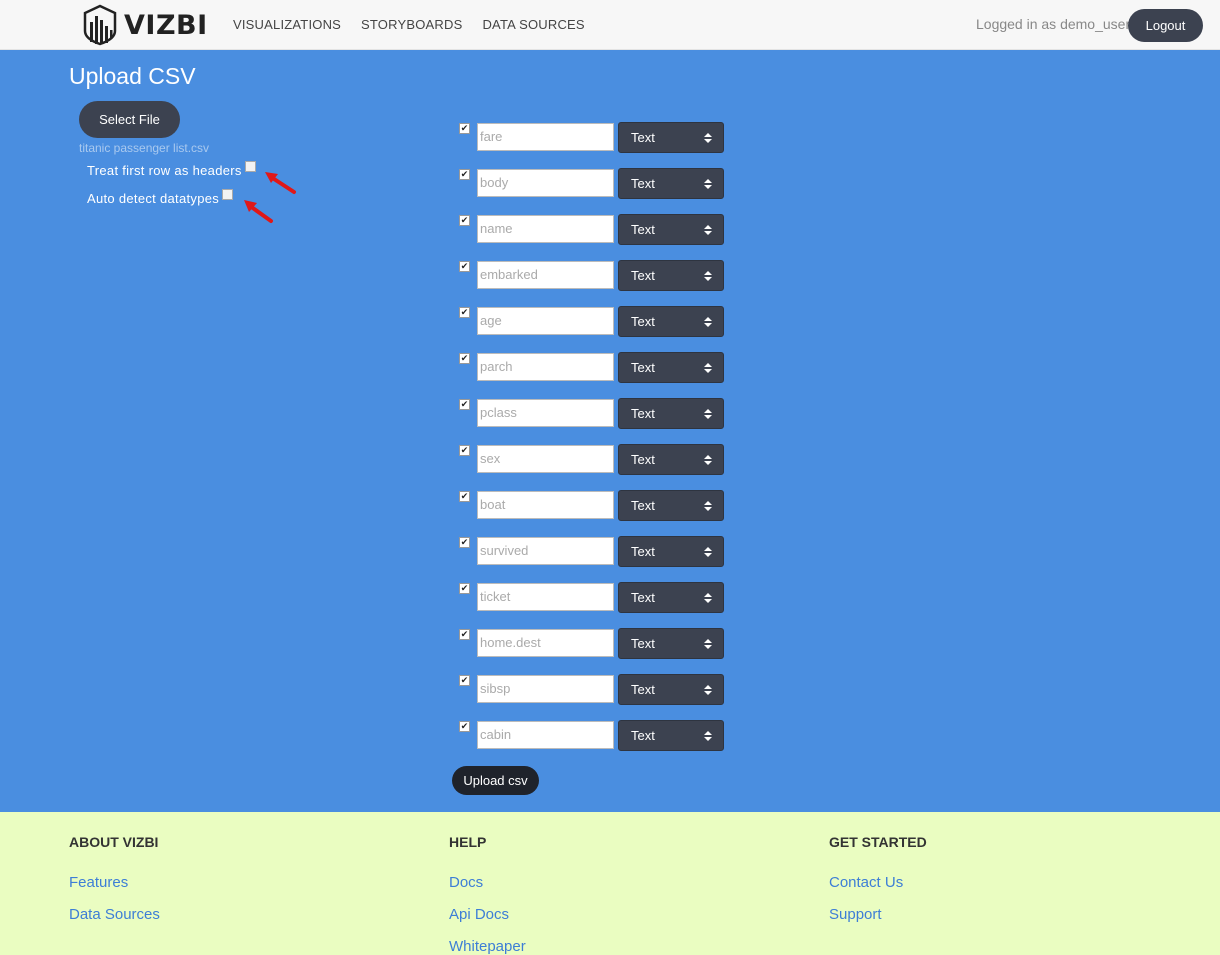 This screenshot has height=955, width=1220. I want to click on column-name-field: sex, so click(545, 459).